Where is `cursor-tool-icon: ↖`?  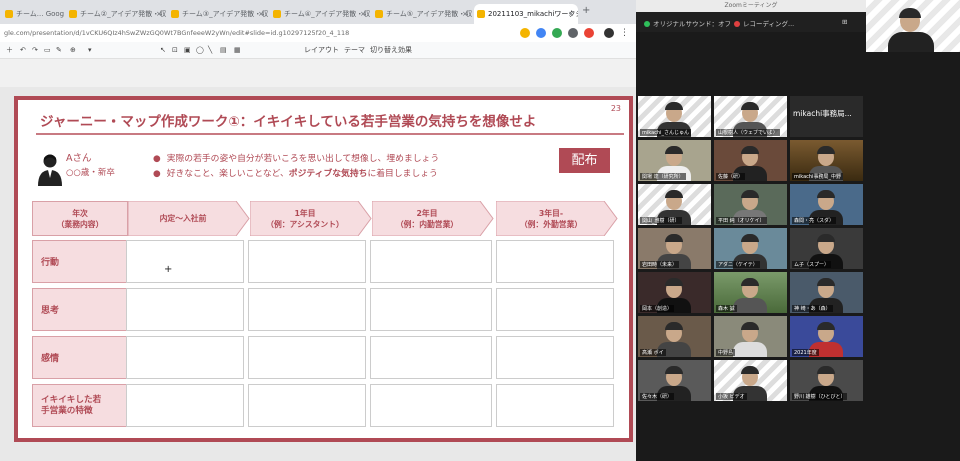 cursor-tool-icon: ↖ is located at coordinates (163, 50).